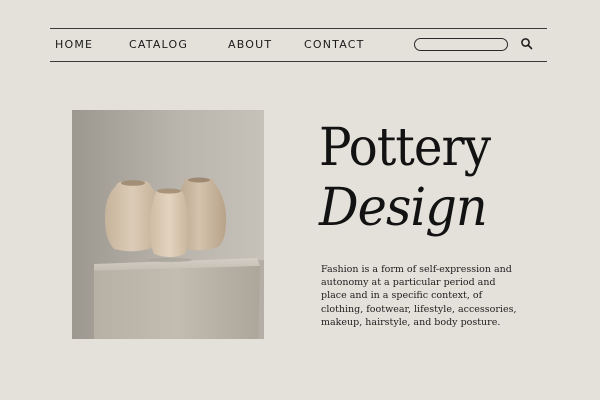 This screenshot has height=400, width=600. Describe the element at coordinates (158, 44) in the screenshot. I see `nav-catalog-link: CATALOG` at that location.